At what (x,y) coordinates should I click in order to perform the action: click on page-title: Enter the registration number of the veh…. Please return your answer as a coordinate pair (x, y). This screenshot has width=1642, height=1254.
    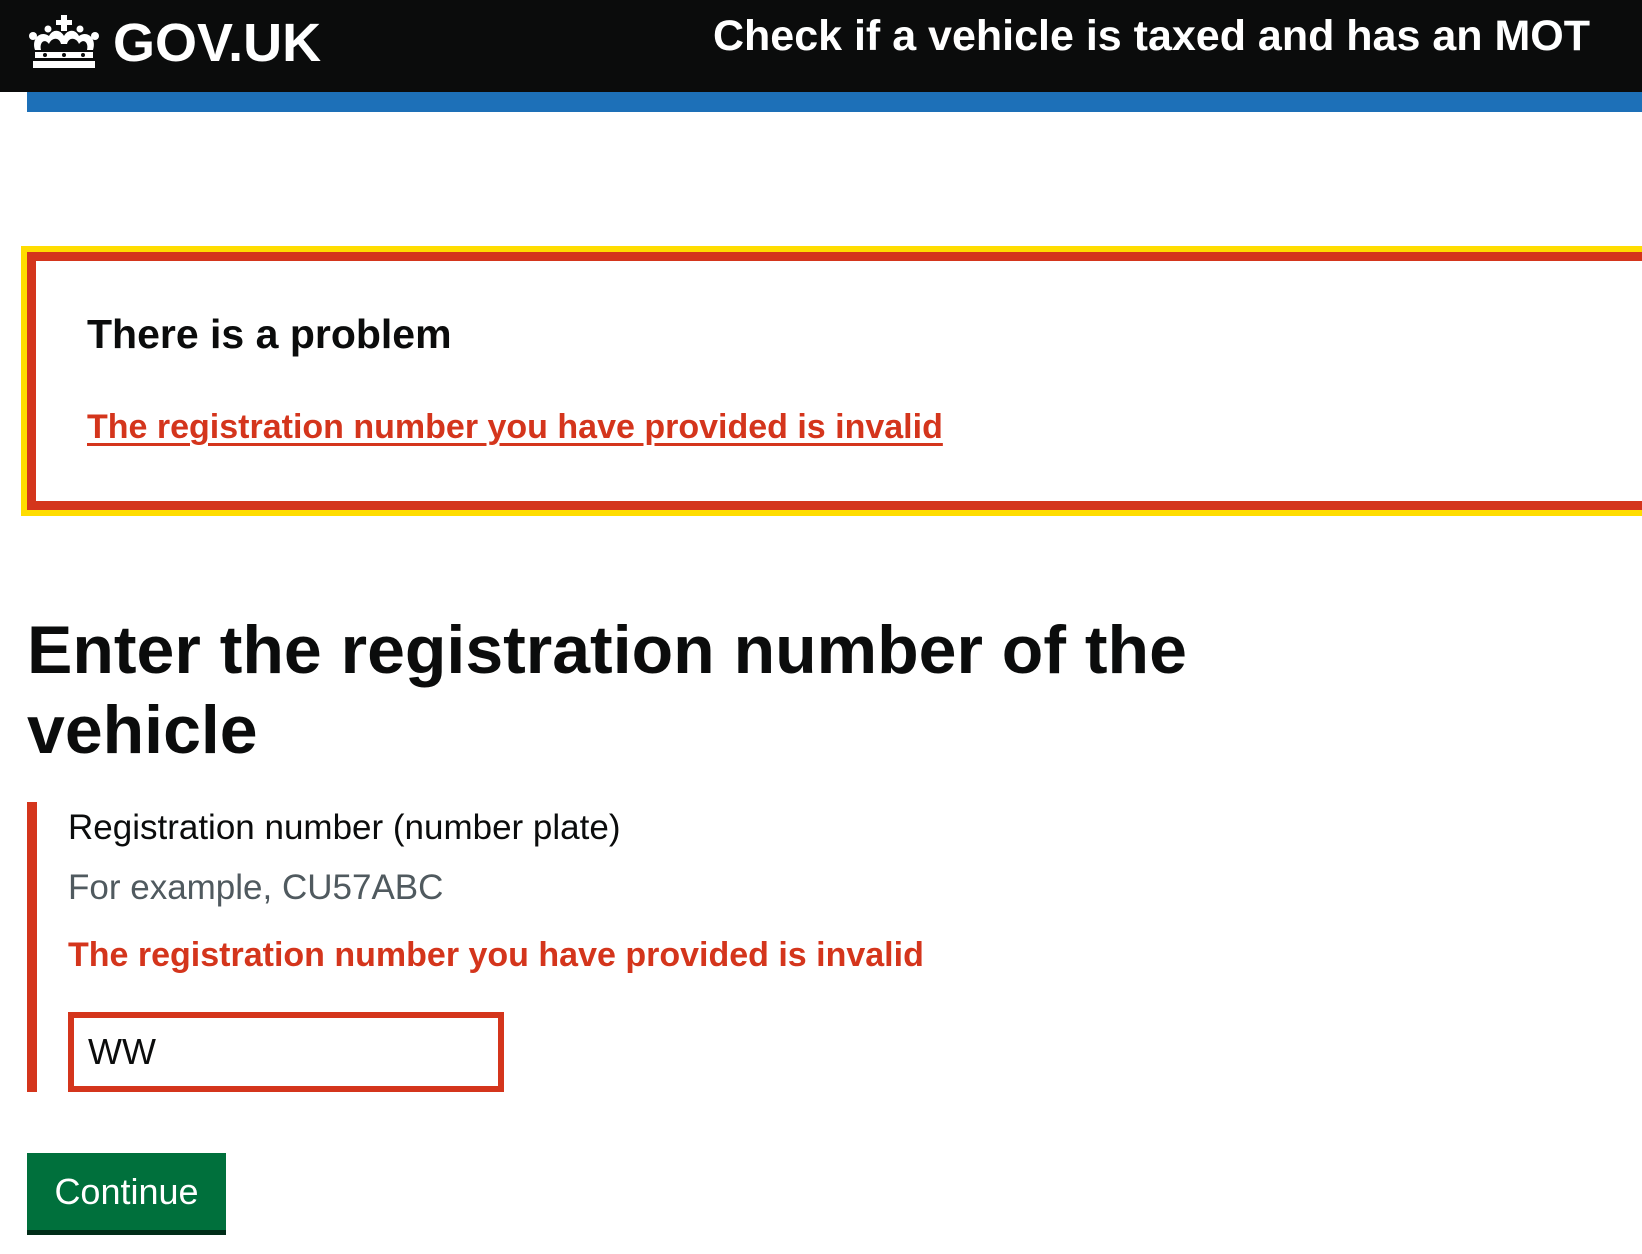
    Looking at the image, I should click on (607, 690).